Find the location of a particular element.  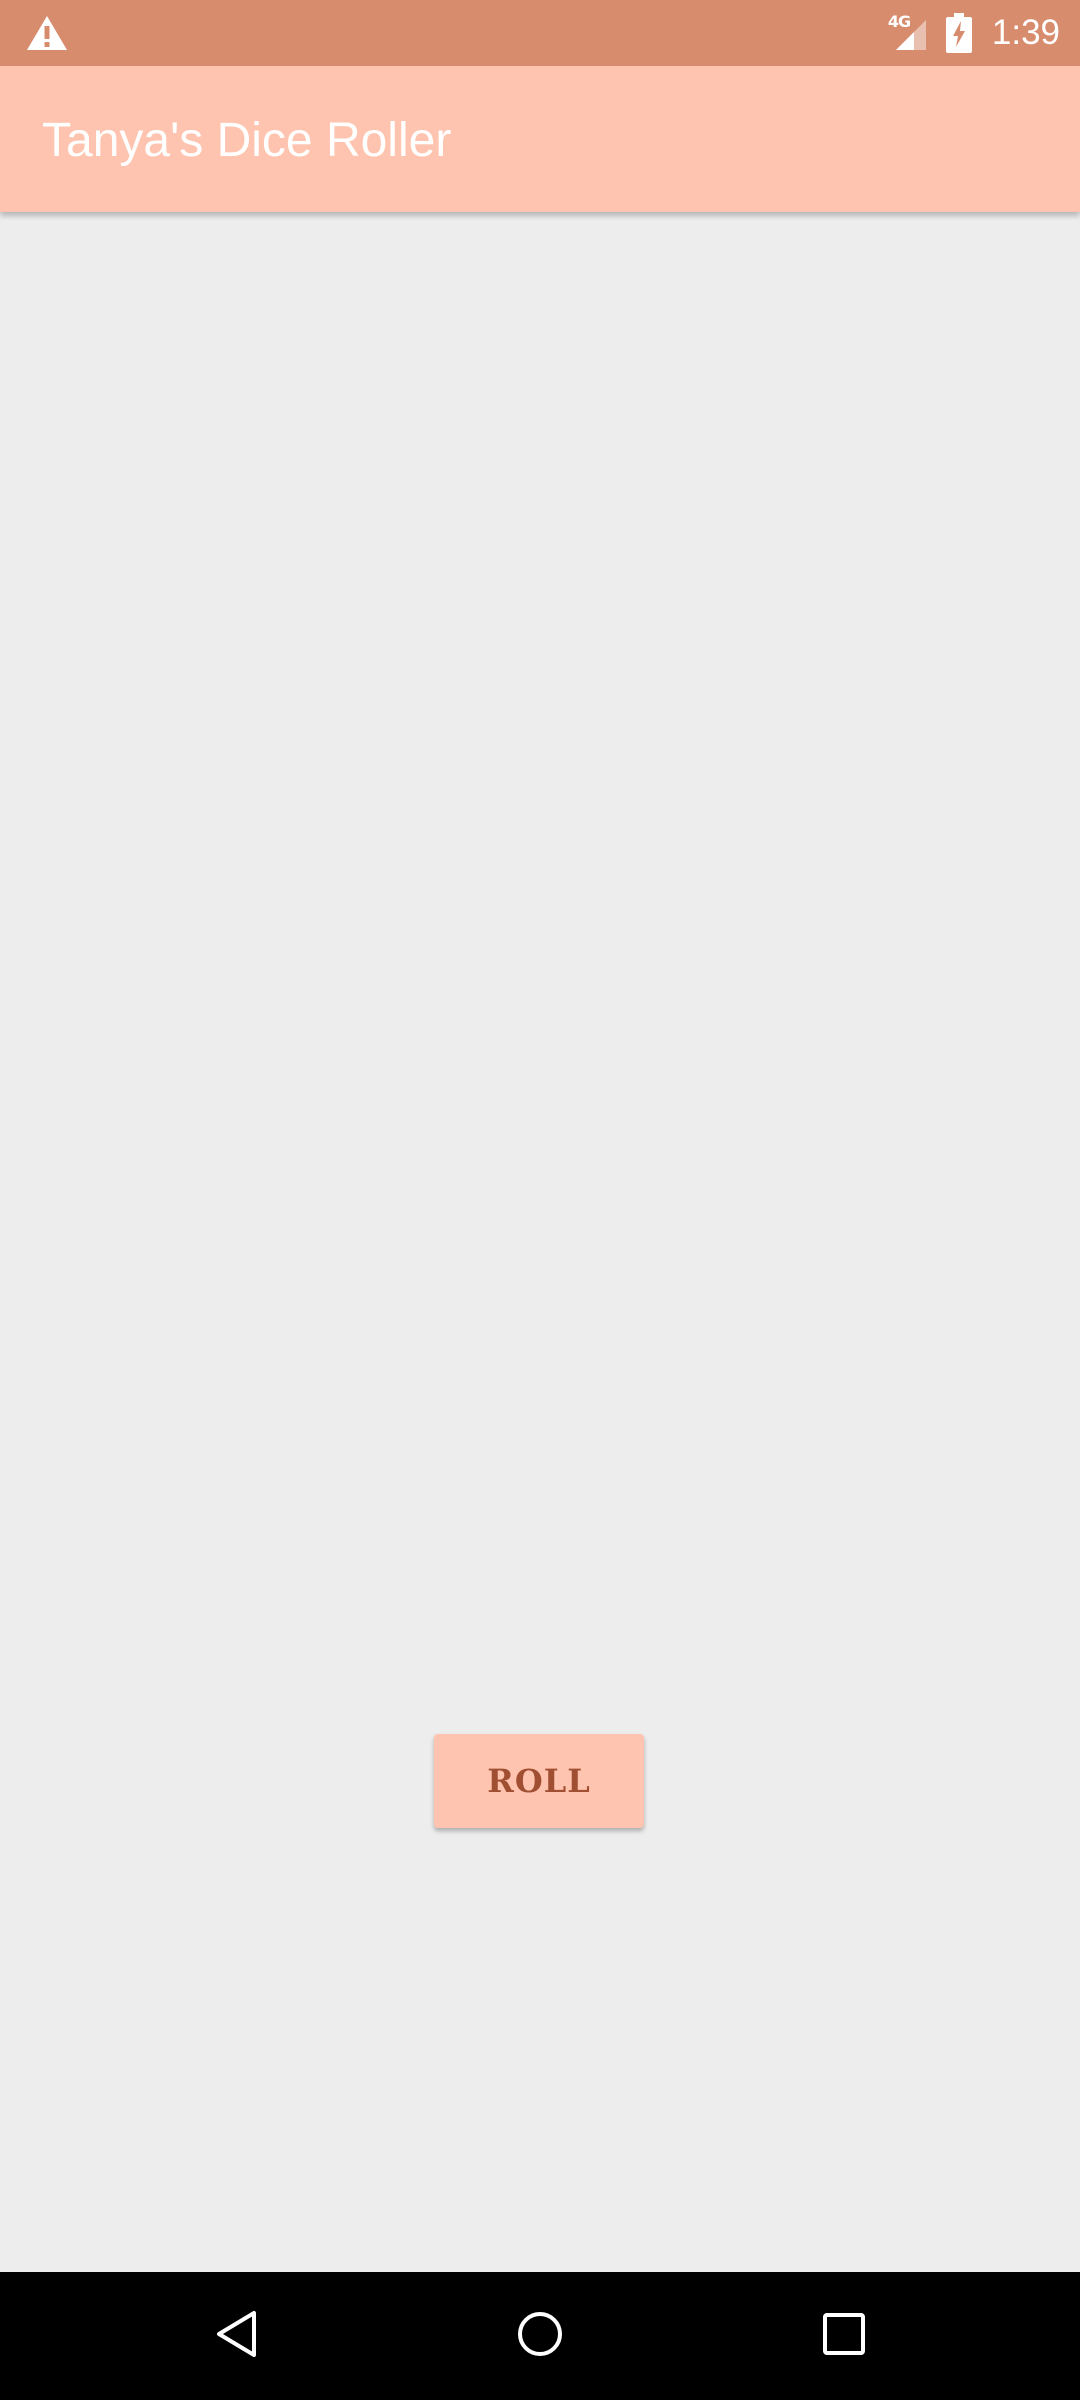

cell-signal-icon: 4G is located at coordinates (908, 33).